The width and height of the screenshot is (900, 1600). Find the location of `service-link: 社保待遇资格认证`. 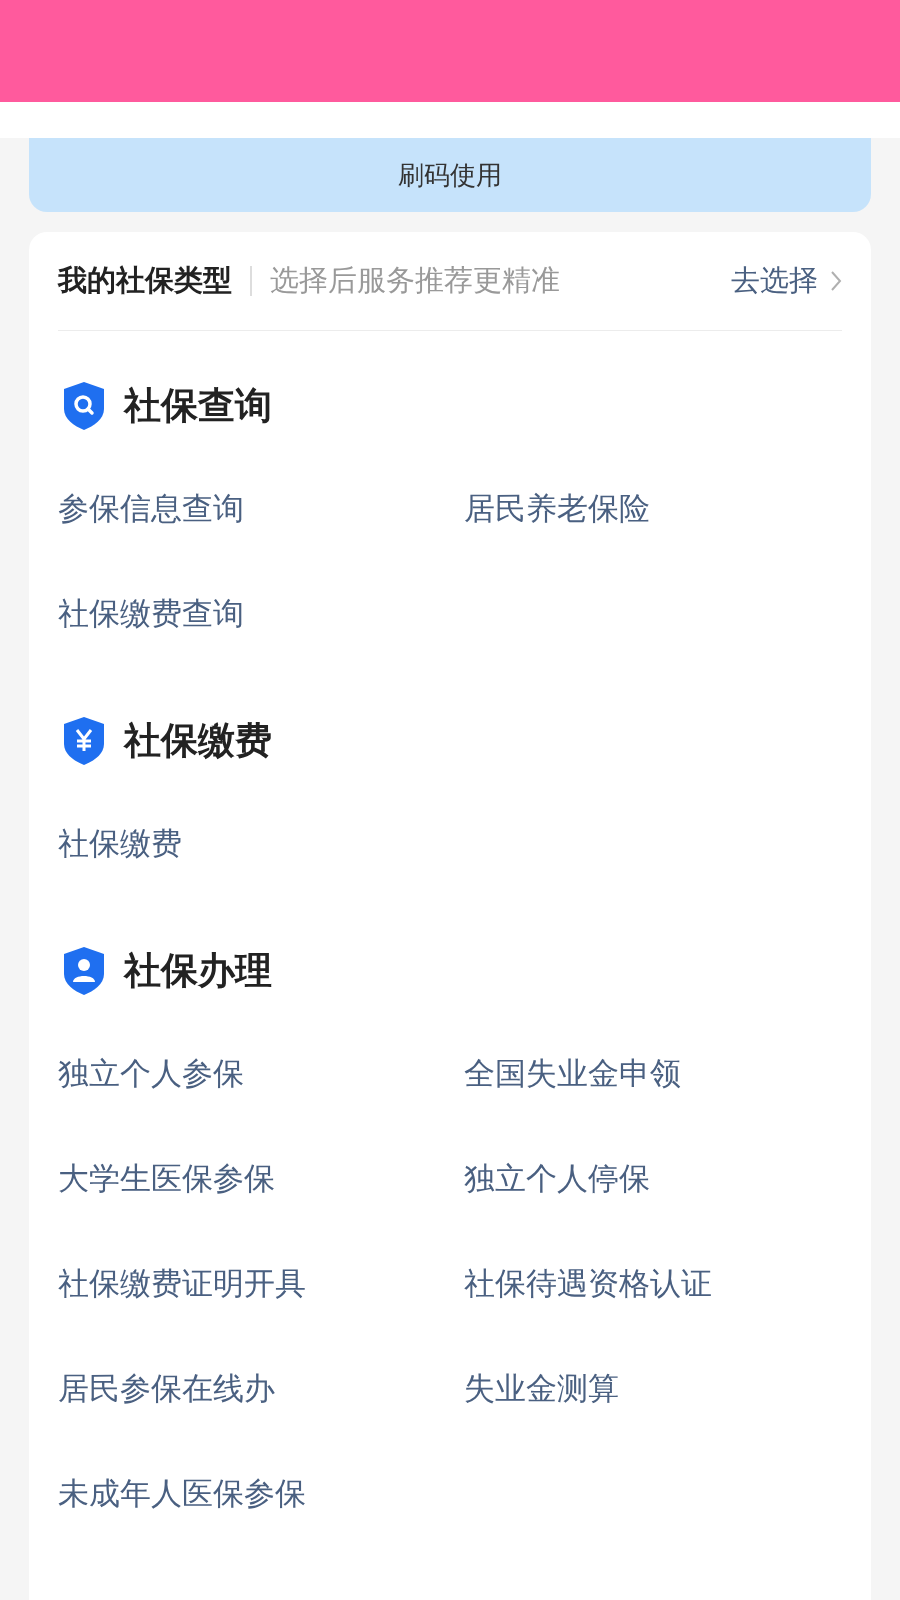

service-link: 社保待遇资格认证 is located at coordinates (588, 1283).